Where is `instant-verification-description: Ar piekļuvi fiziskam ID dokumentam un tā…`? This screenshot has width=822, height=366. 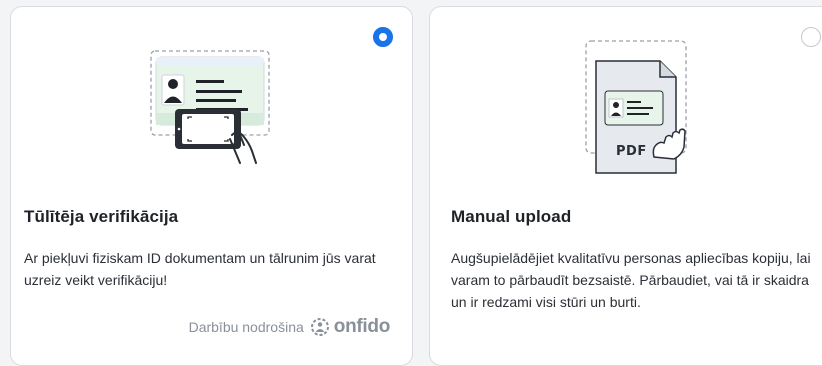 instant-verification-description: Ar piekļuvi fiziskam ID dokumentam un tā… is located at coordinates (200, 269).